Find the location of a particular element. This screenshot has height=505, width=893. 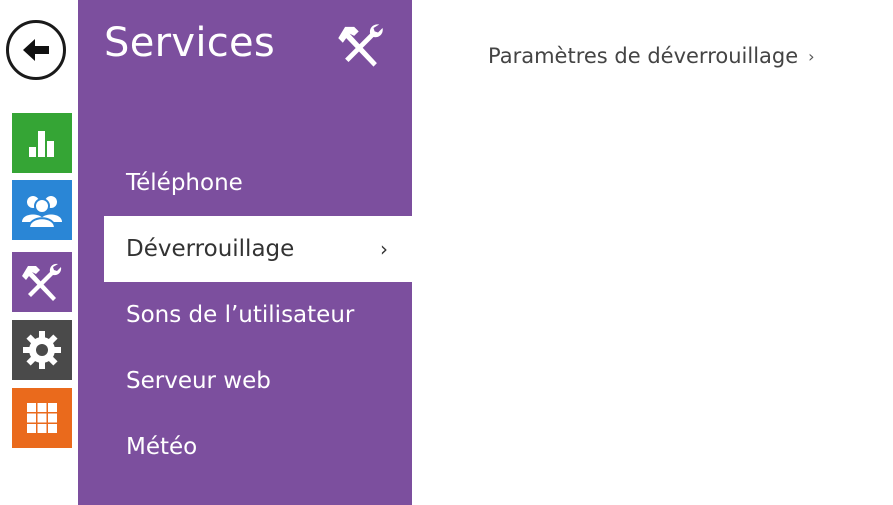

users-icon is located at coordinates (42, 212).